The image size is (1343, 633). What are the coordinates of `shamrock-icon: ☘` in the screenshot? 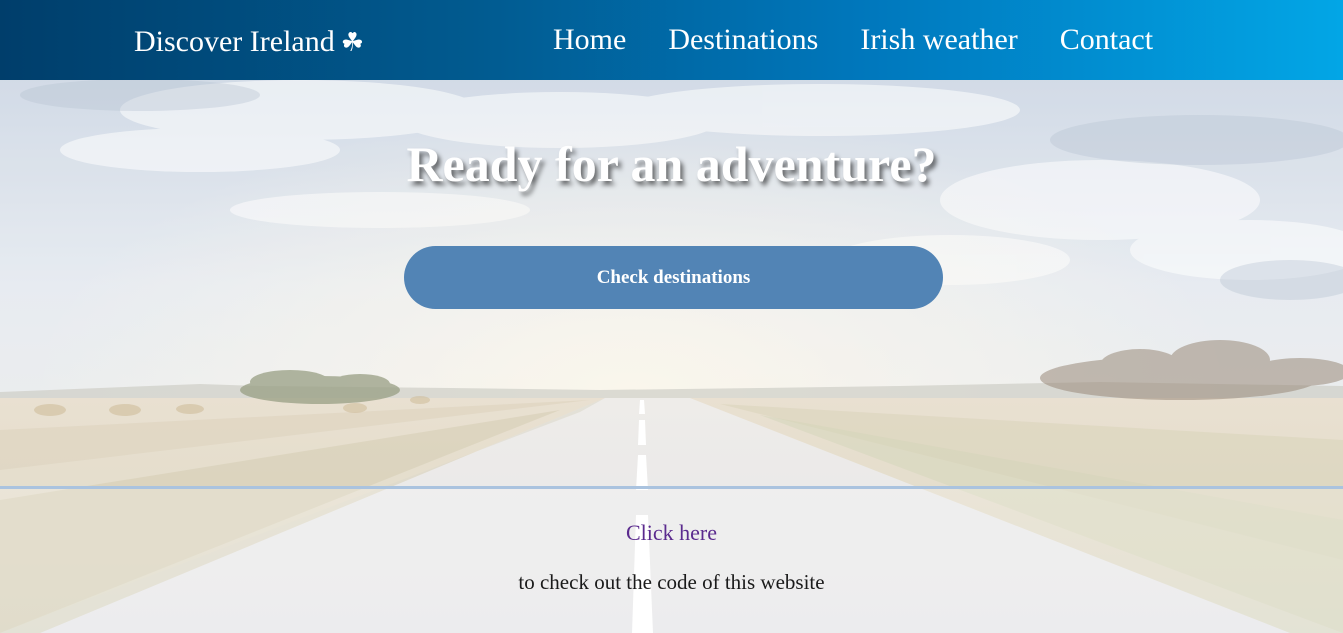 It's located at (352, 43).